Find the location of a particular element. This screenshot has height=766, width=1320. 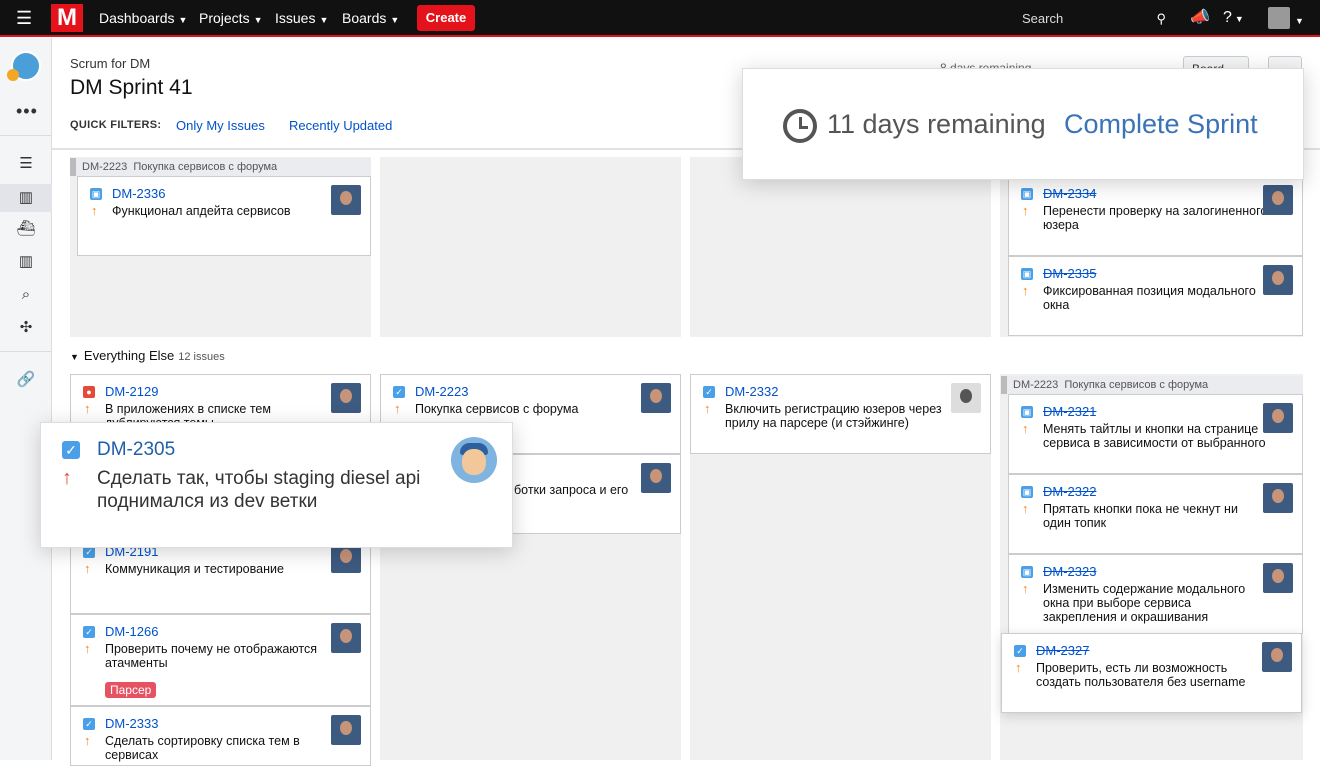

column-inprogress-top is located at coordinates (530, 247).